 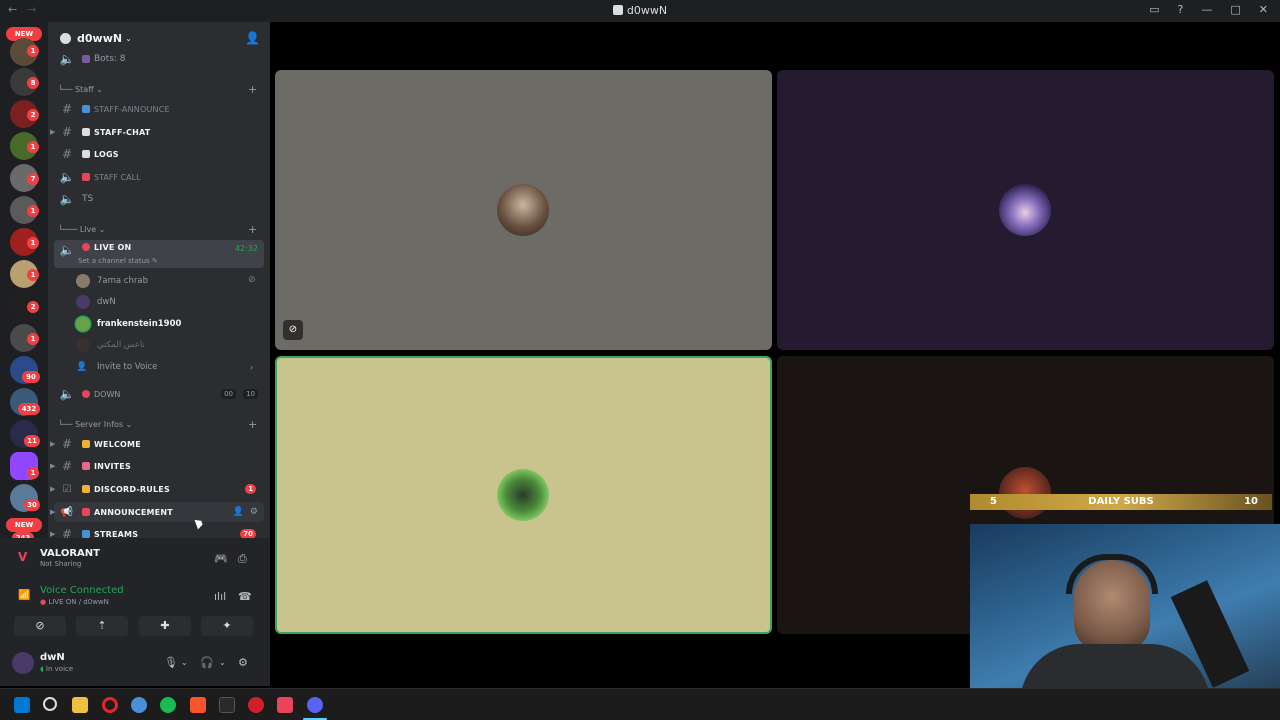 I want to click on help-icon: ?, so click(x=1181, y=9).